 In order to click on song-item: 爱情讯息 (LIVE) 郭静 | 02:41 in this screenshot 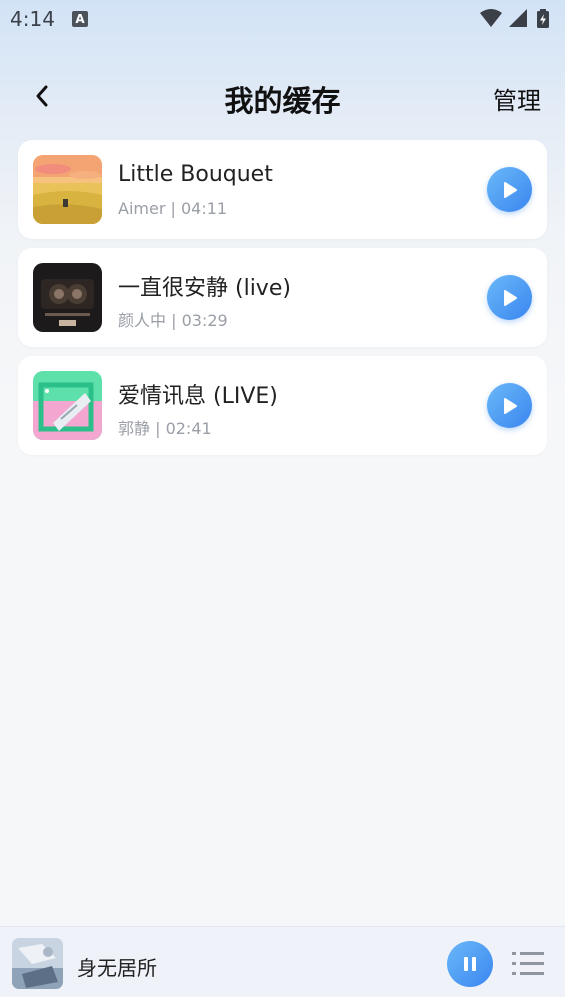, I will do `click(282, 405)`.